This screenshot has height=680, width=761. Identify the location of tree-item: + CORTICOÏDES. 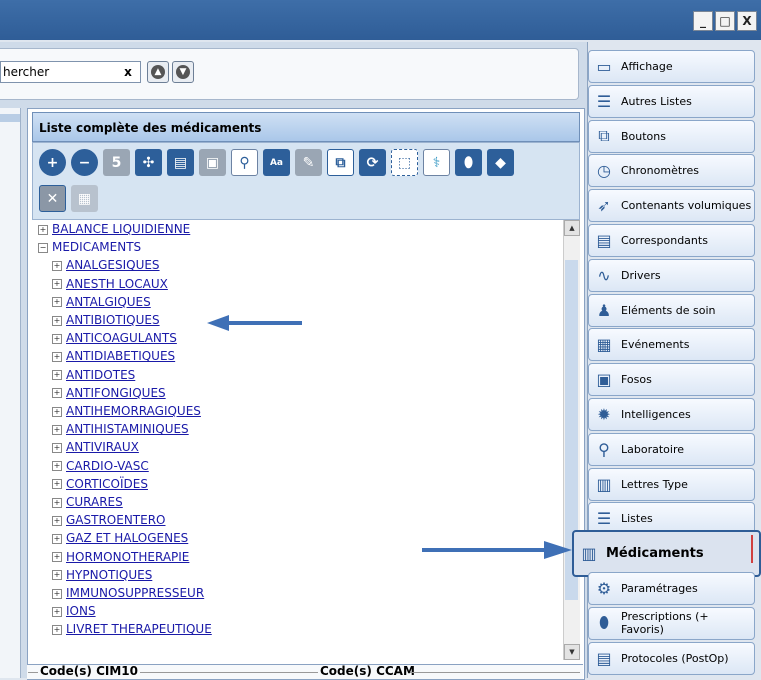
(100, 484).